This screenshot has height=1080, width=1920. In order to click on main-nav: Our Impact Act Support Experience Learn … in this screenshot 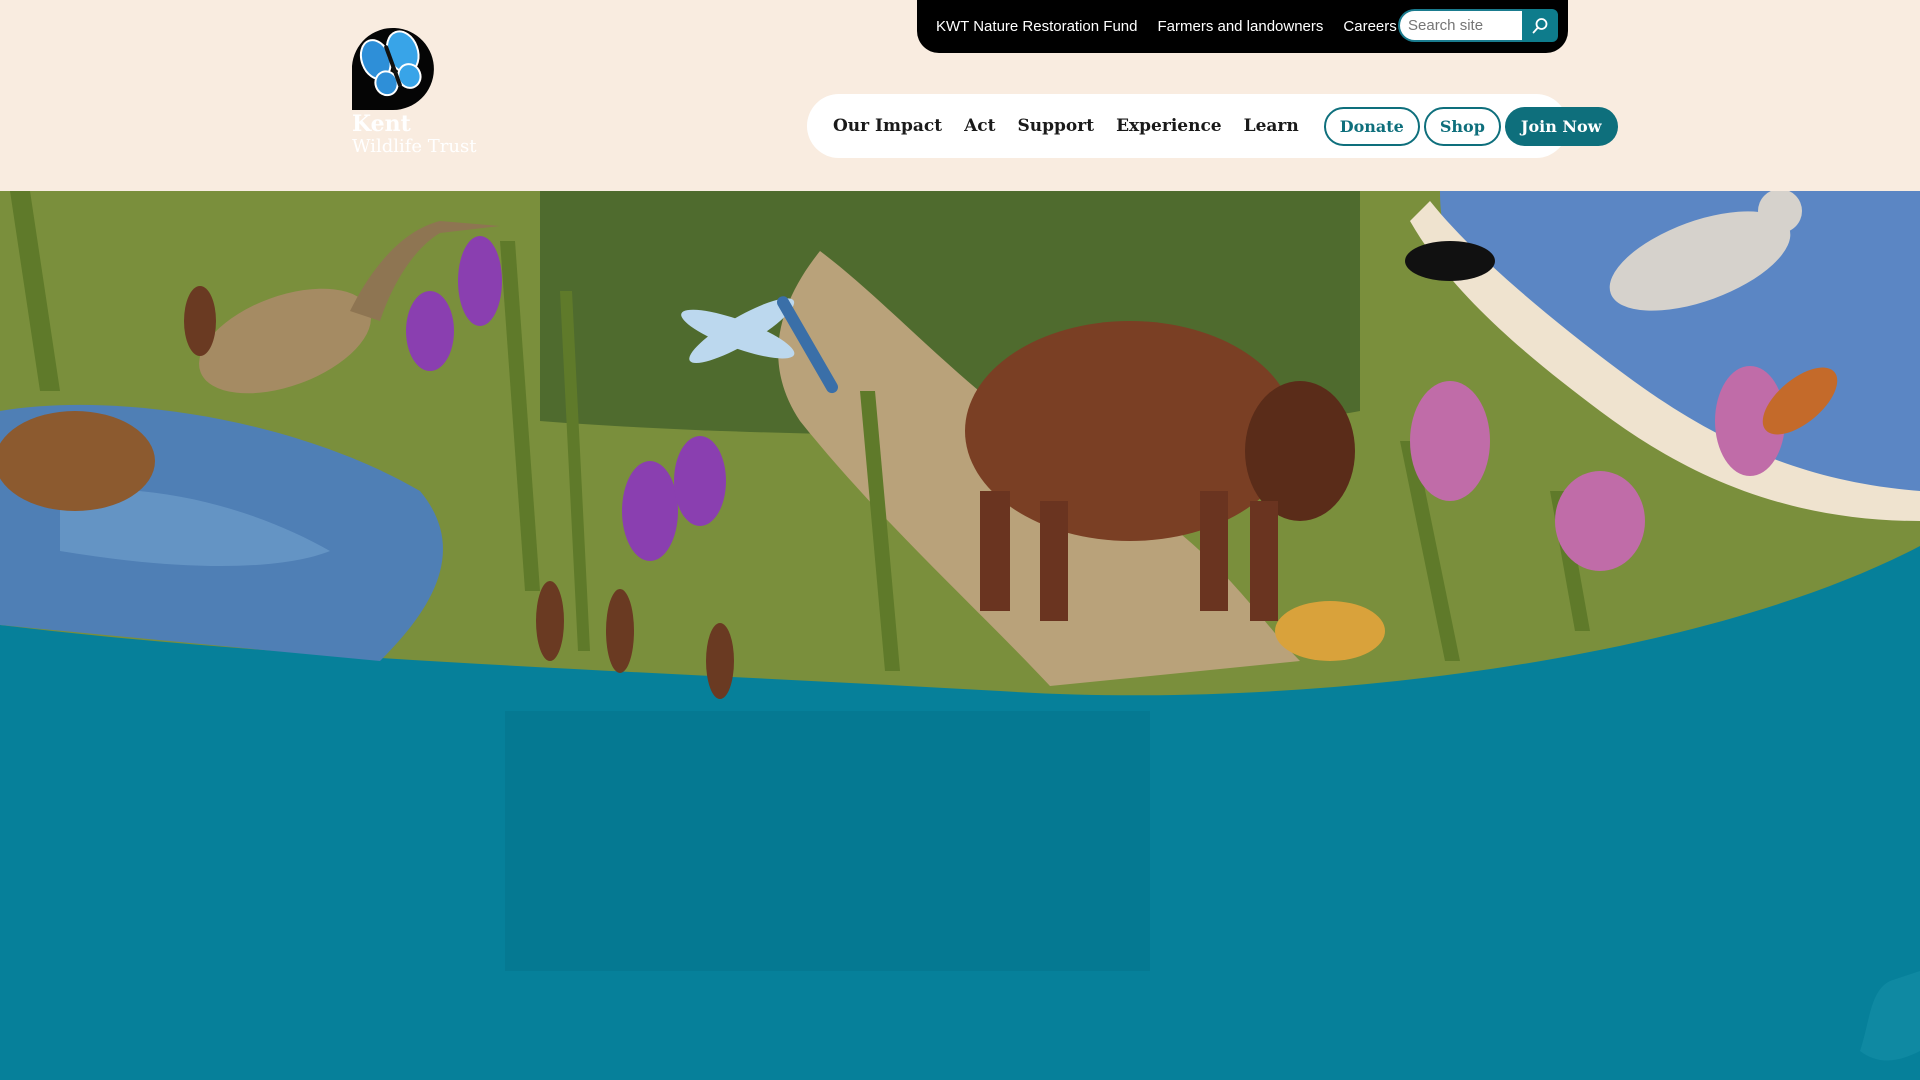, I will do `click(1212, 126)`.